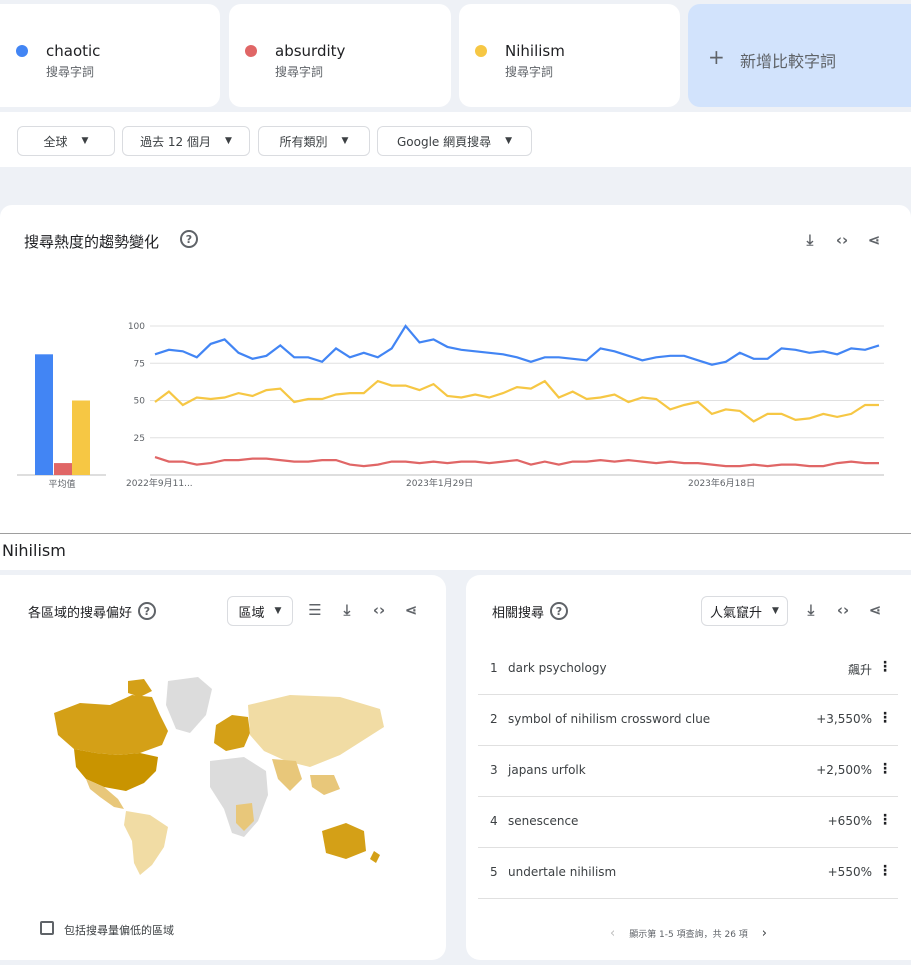  Describe the element at coordinates (314, 141) in the screenshot. I see `category-filter: 所有類別 ▼` at that location.